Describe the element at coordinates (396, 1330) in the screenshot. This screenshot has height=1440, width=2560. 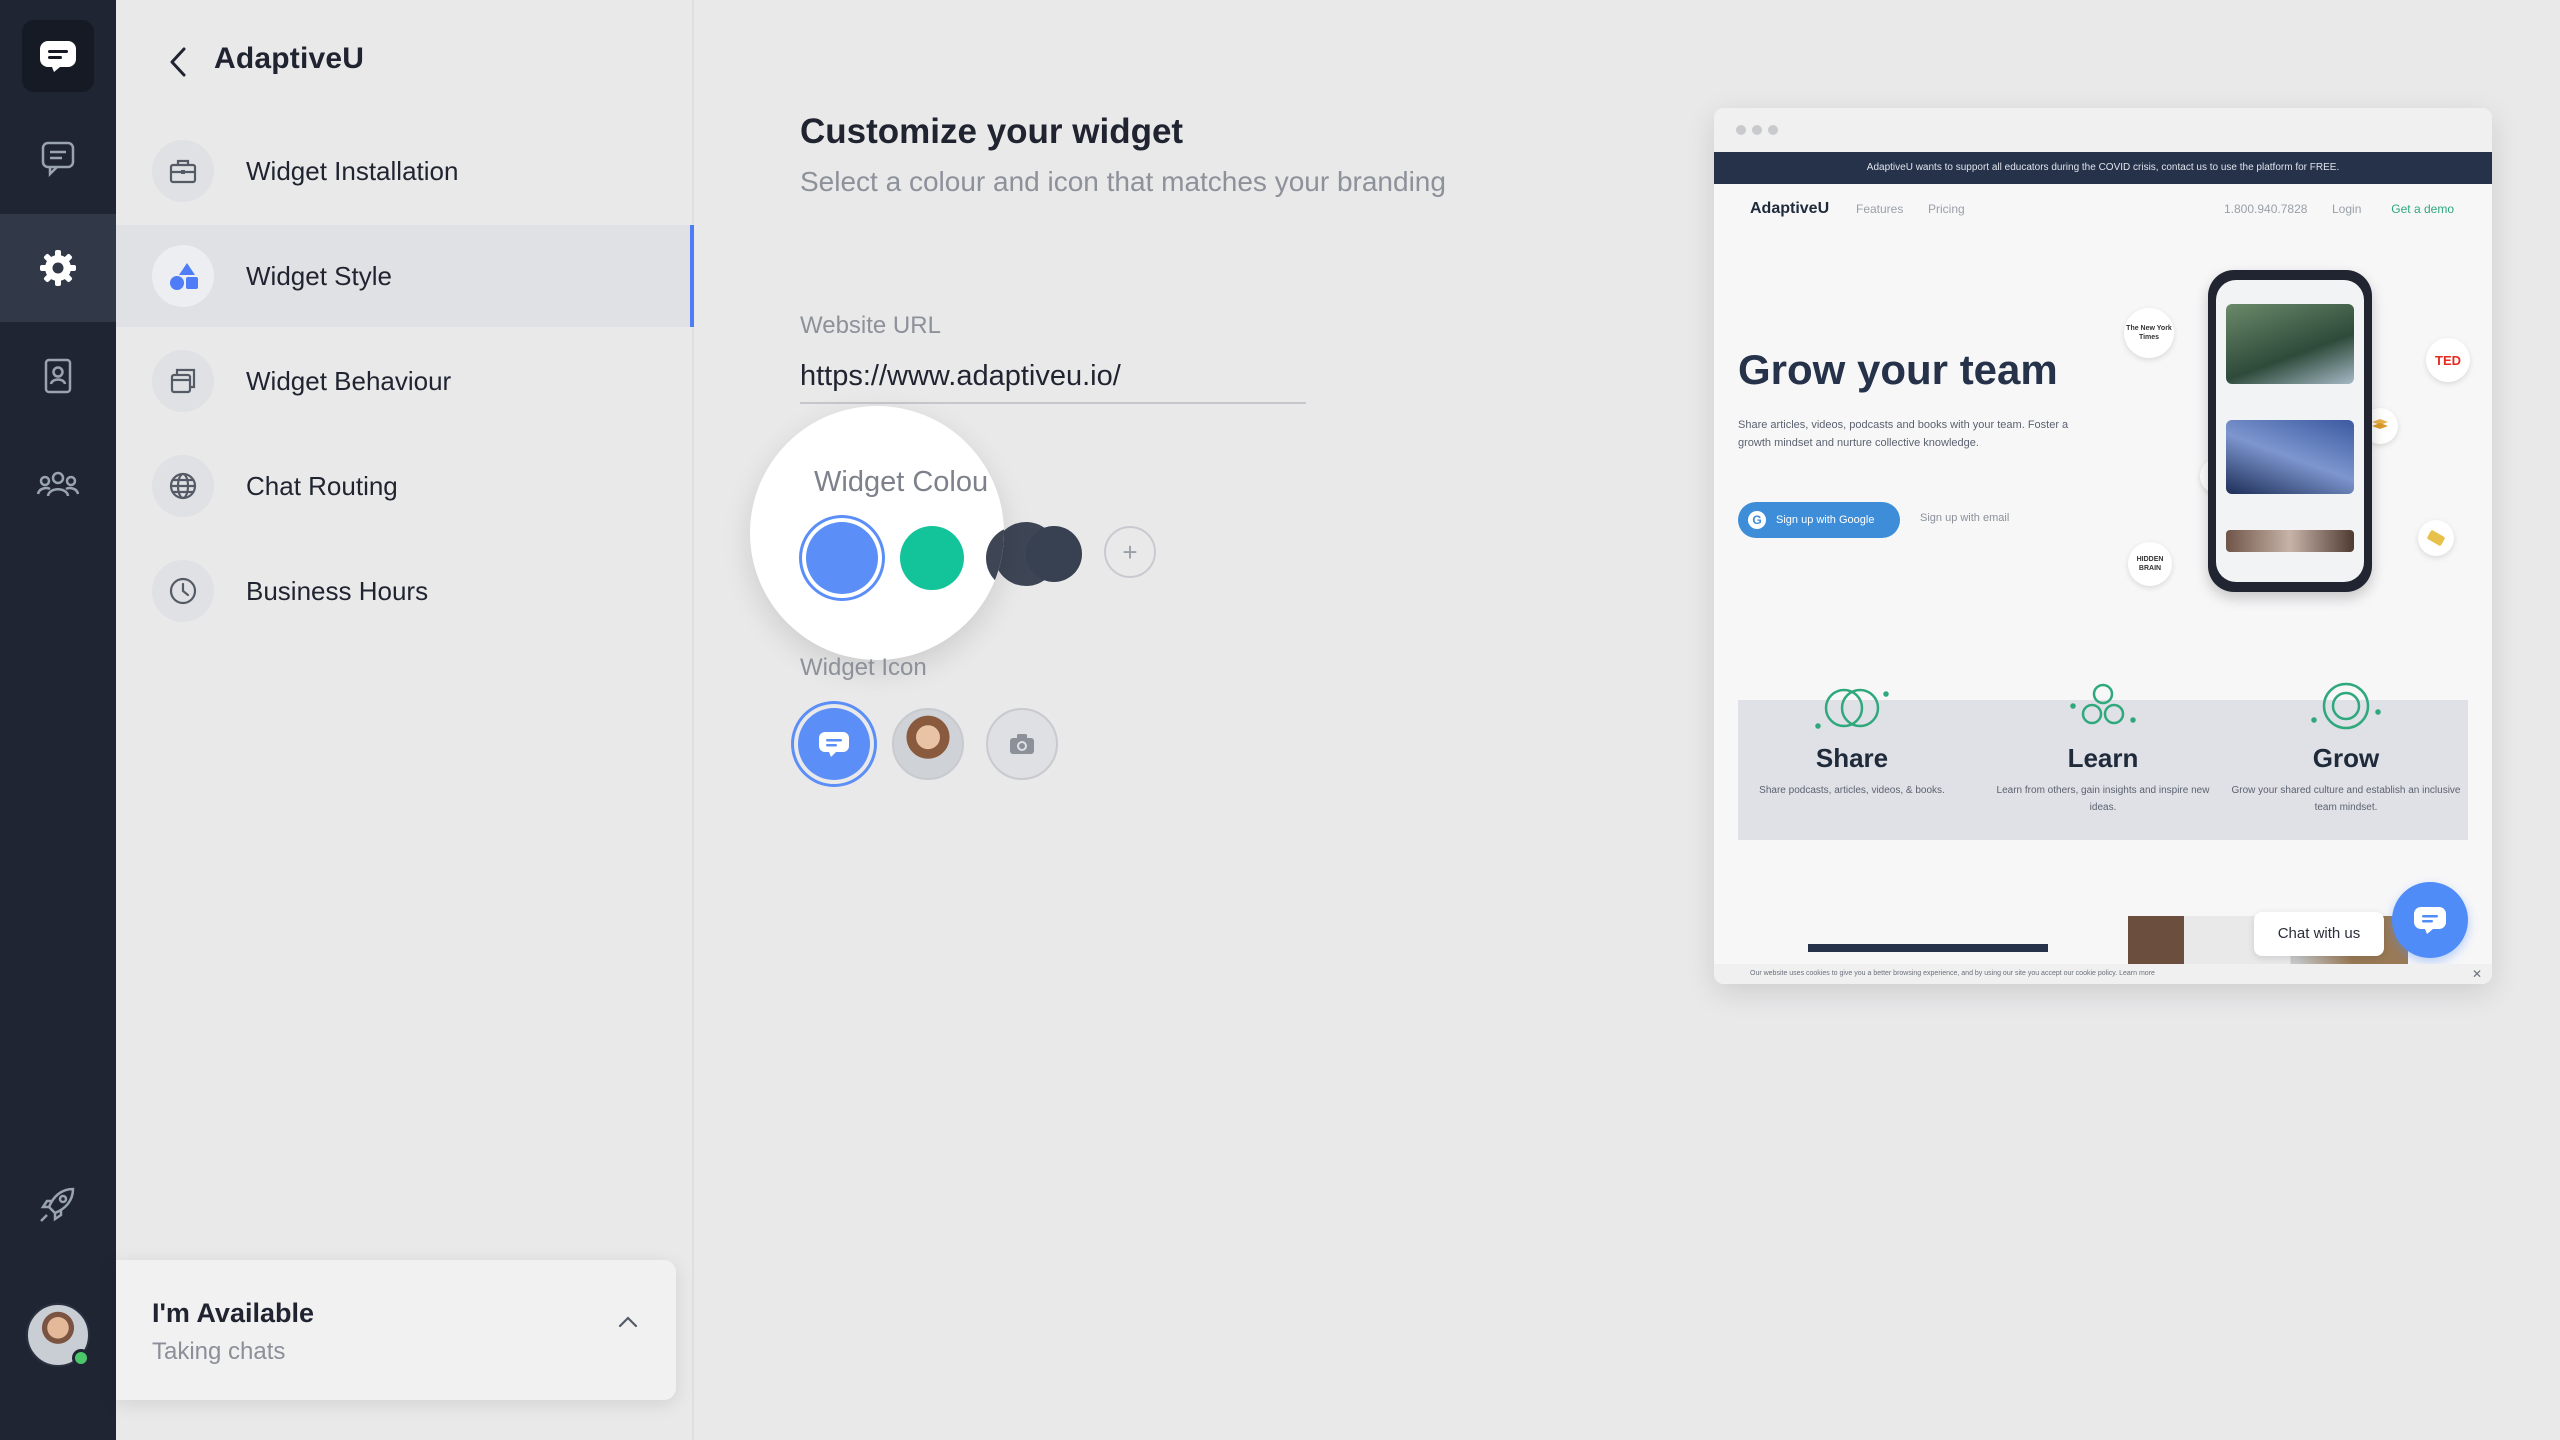
I see `availability-card: I'm Available Taking chats` at that location.